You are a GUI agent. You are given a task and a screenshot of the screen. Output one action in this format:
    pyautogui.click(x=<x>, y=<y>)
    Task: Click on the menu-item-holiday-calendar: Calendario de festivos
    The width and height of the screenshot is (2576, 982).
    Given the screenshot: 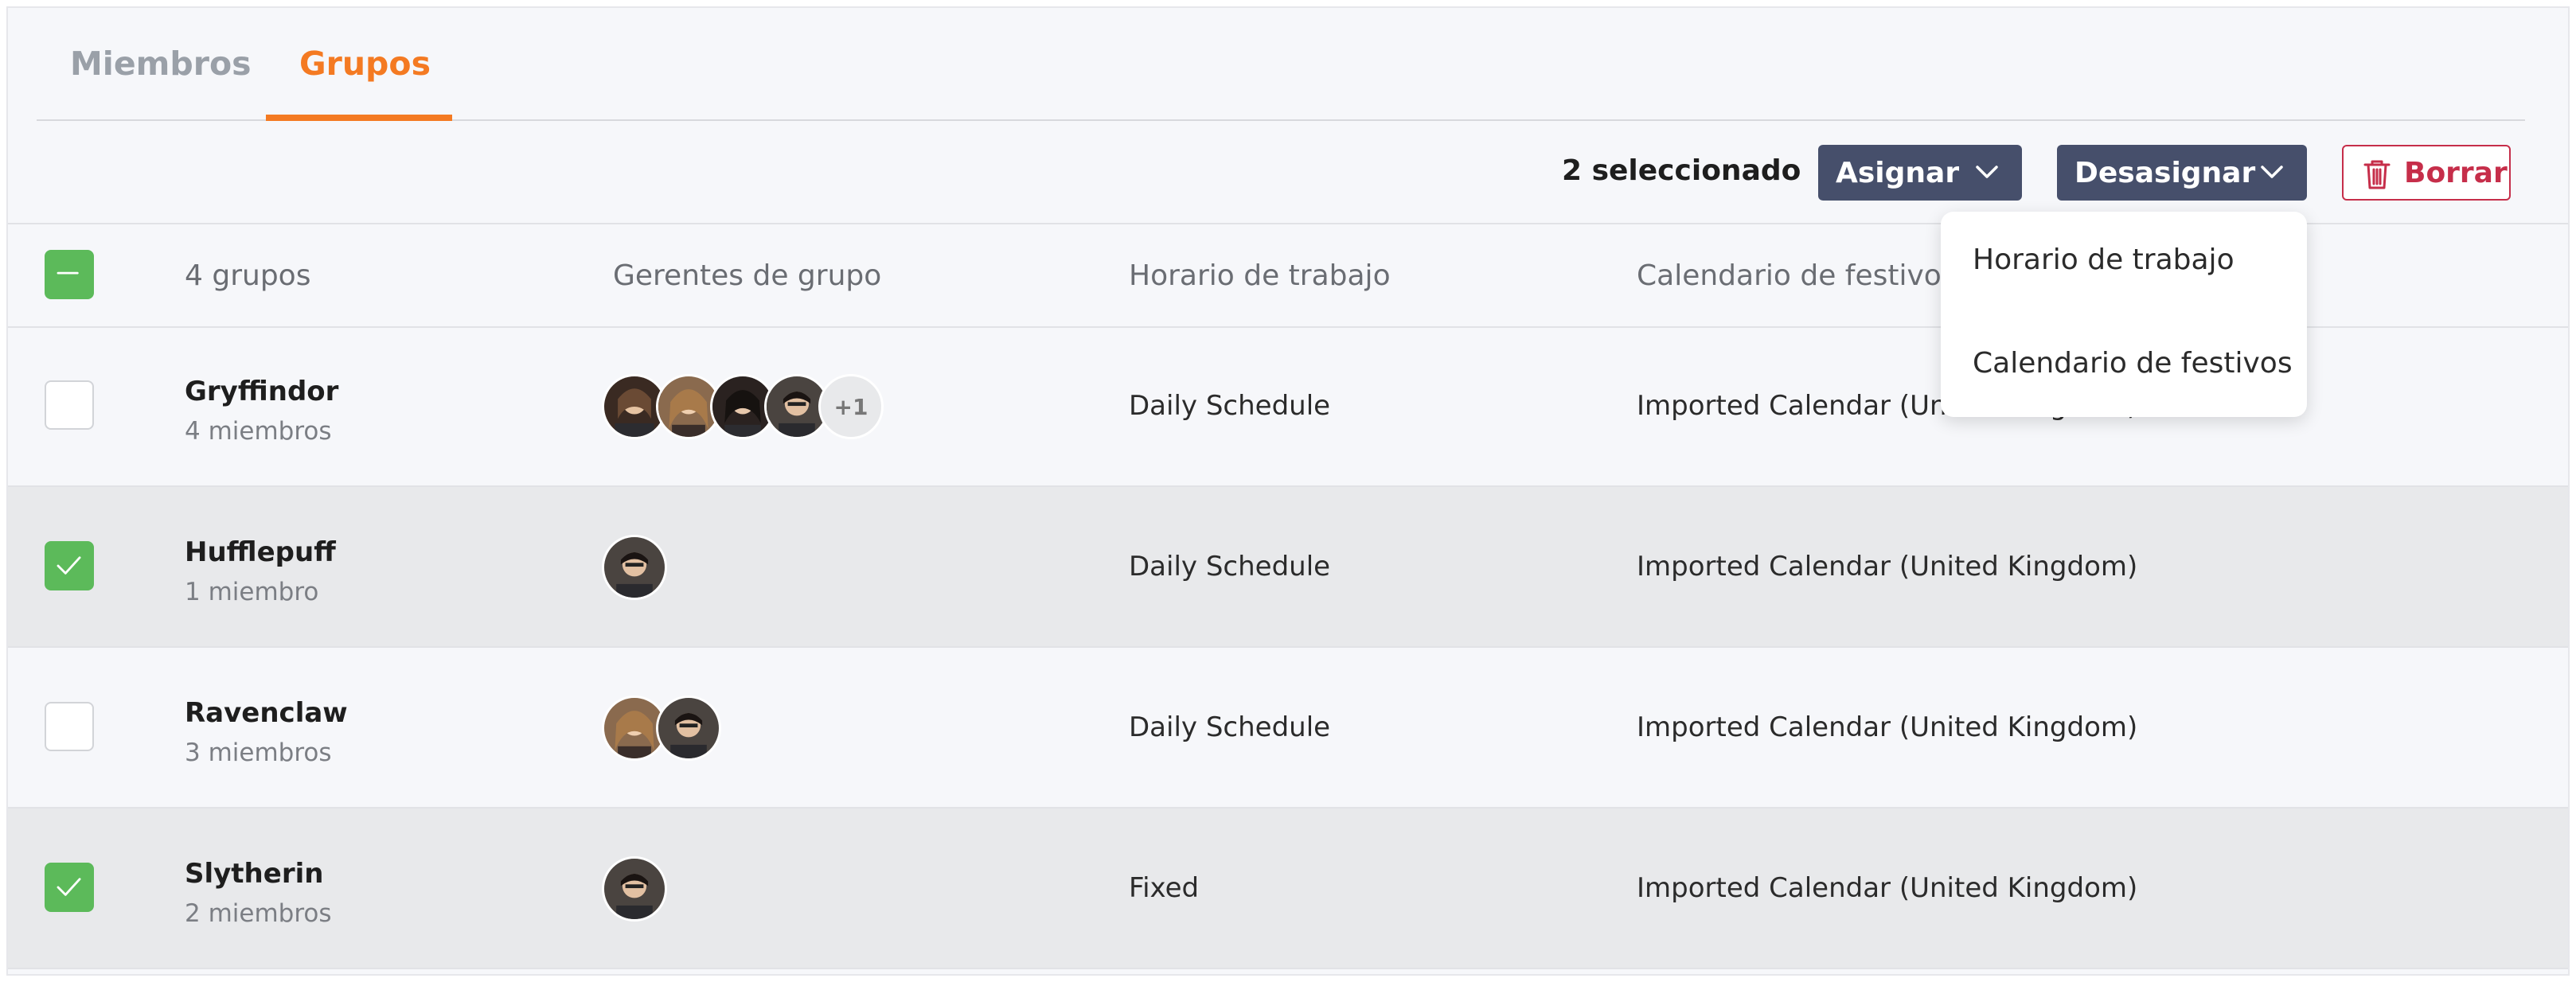 What is the action you would take?
    pyautogui.click(x=2133, y=363)
    